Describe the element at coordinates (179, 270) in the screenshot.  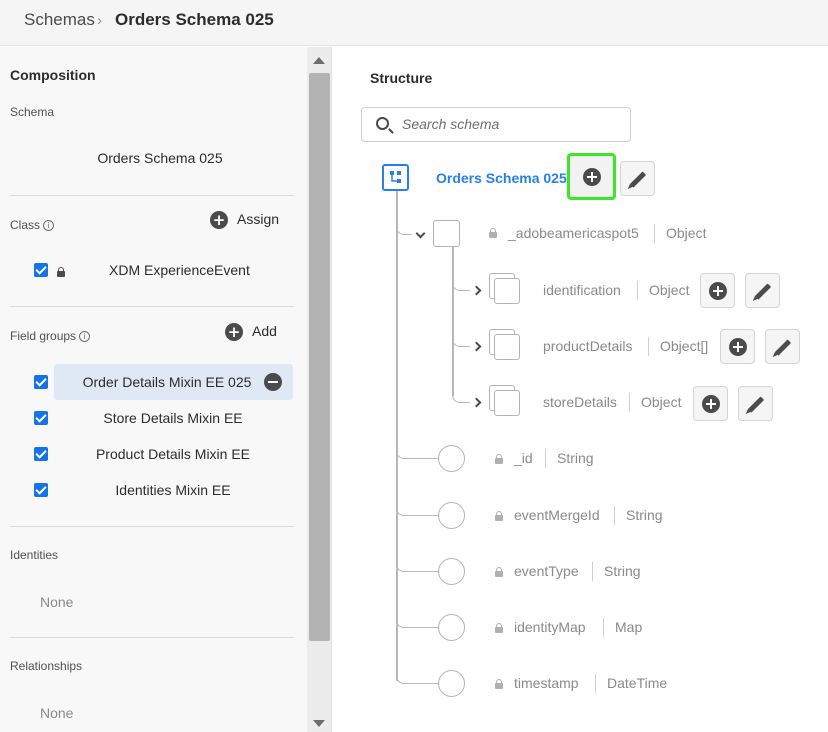
I see `class-name: XDM ExperienceEvent` at that location.